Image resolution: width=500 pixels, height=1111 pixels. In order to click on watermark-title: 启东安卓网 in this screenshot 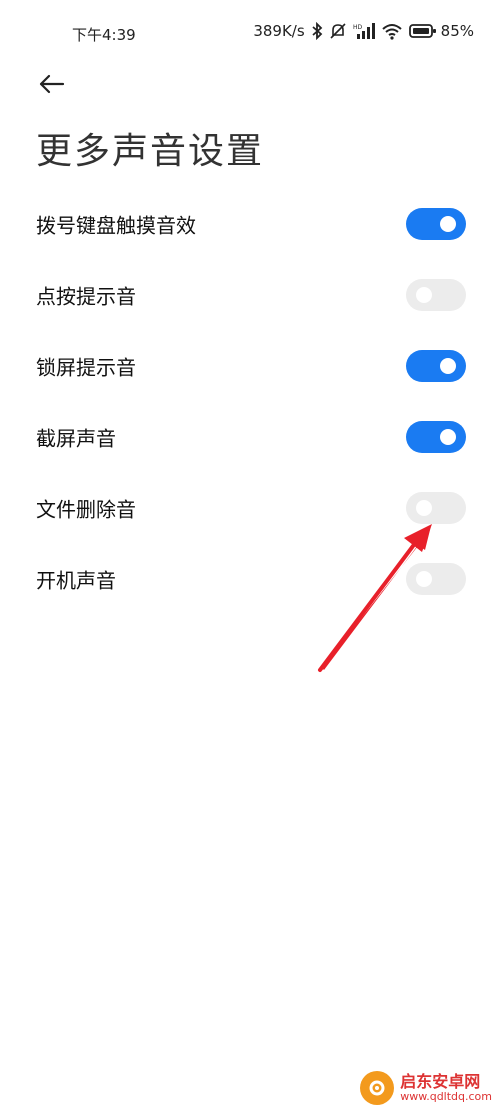, I will do `click(440, 1082)`.